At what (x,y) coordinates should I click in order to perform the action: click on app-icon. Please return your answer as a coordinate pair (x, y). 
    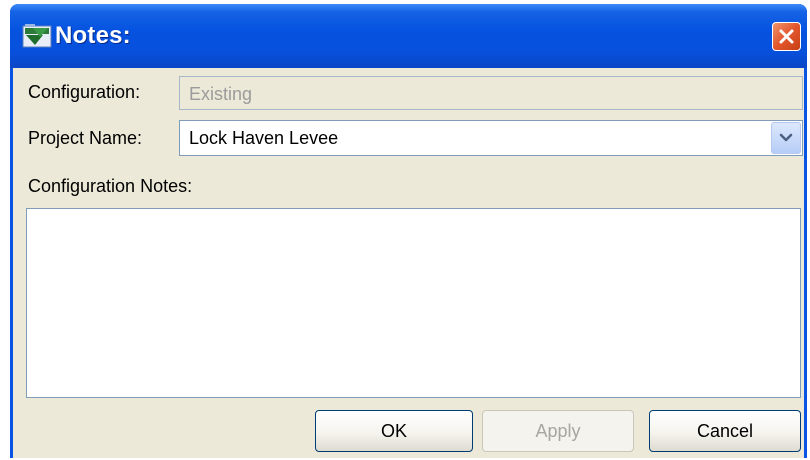
    Looking at the image, I should click on (37, 36).